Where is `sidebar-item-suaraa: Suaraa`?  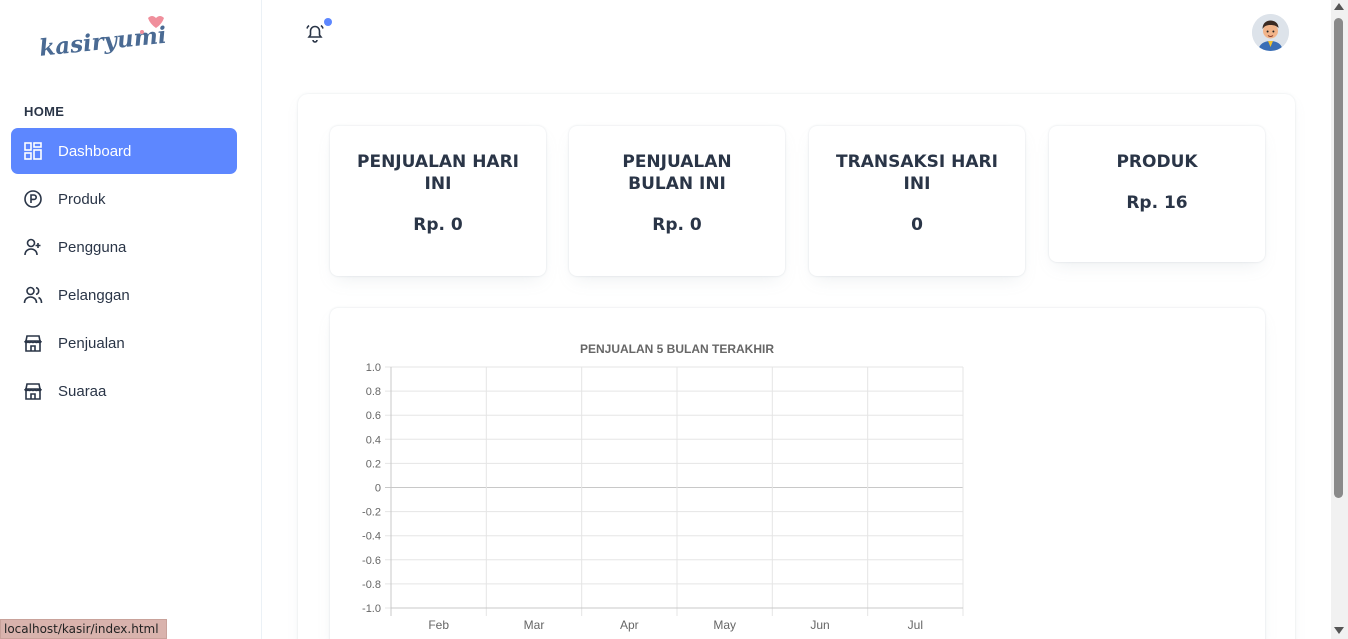 sidebar-item-suaraa: Suaraa is located at coordinates (124, 391).